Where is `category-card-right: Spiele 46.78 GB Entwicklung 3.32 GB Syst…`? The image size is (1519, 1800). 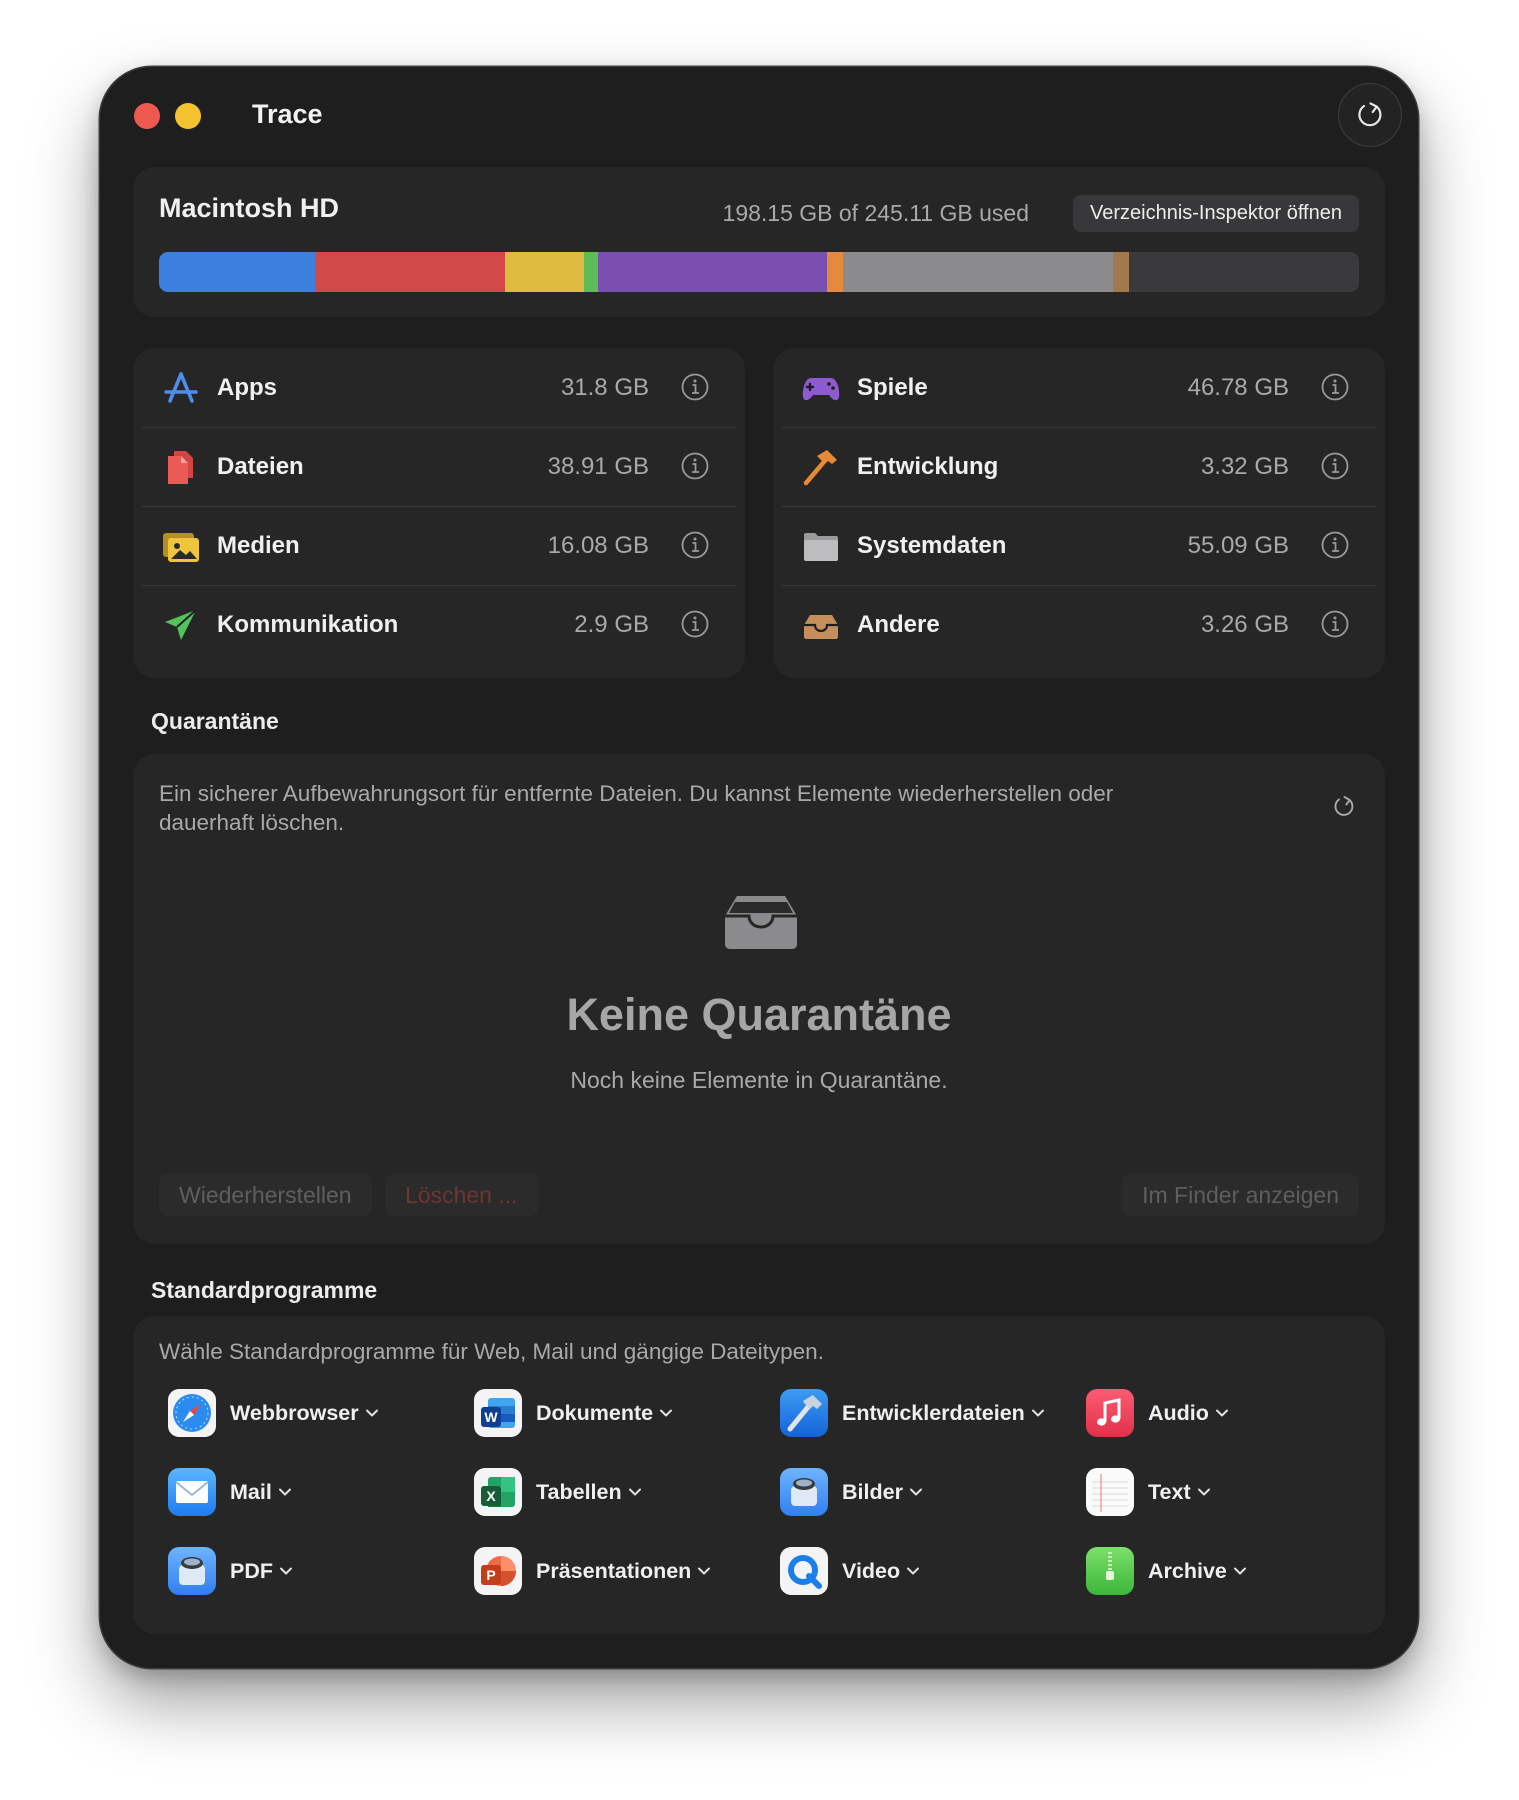 category-card-right: Spiele 46.78 GB Entwicklung 3.32 GB Syst… is located at coordinates (1079, 513).